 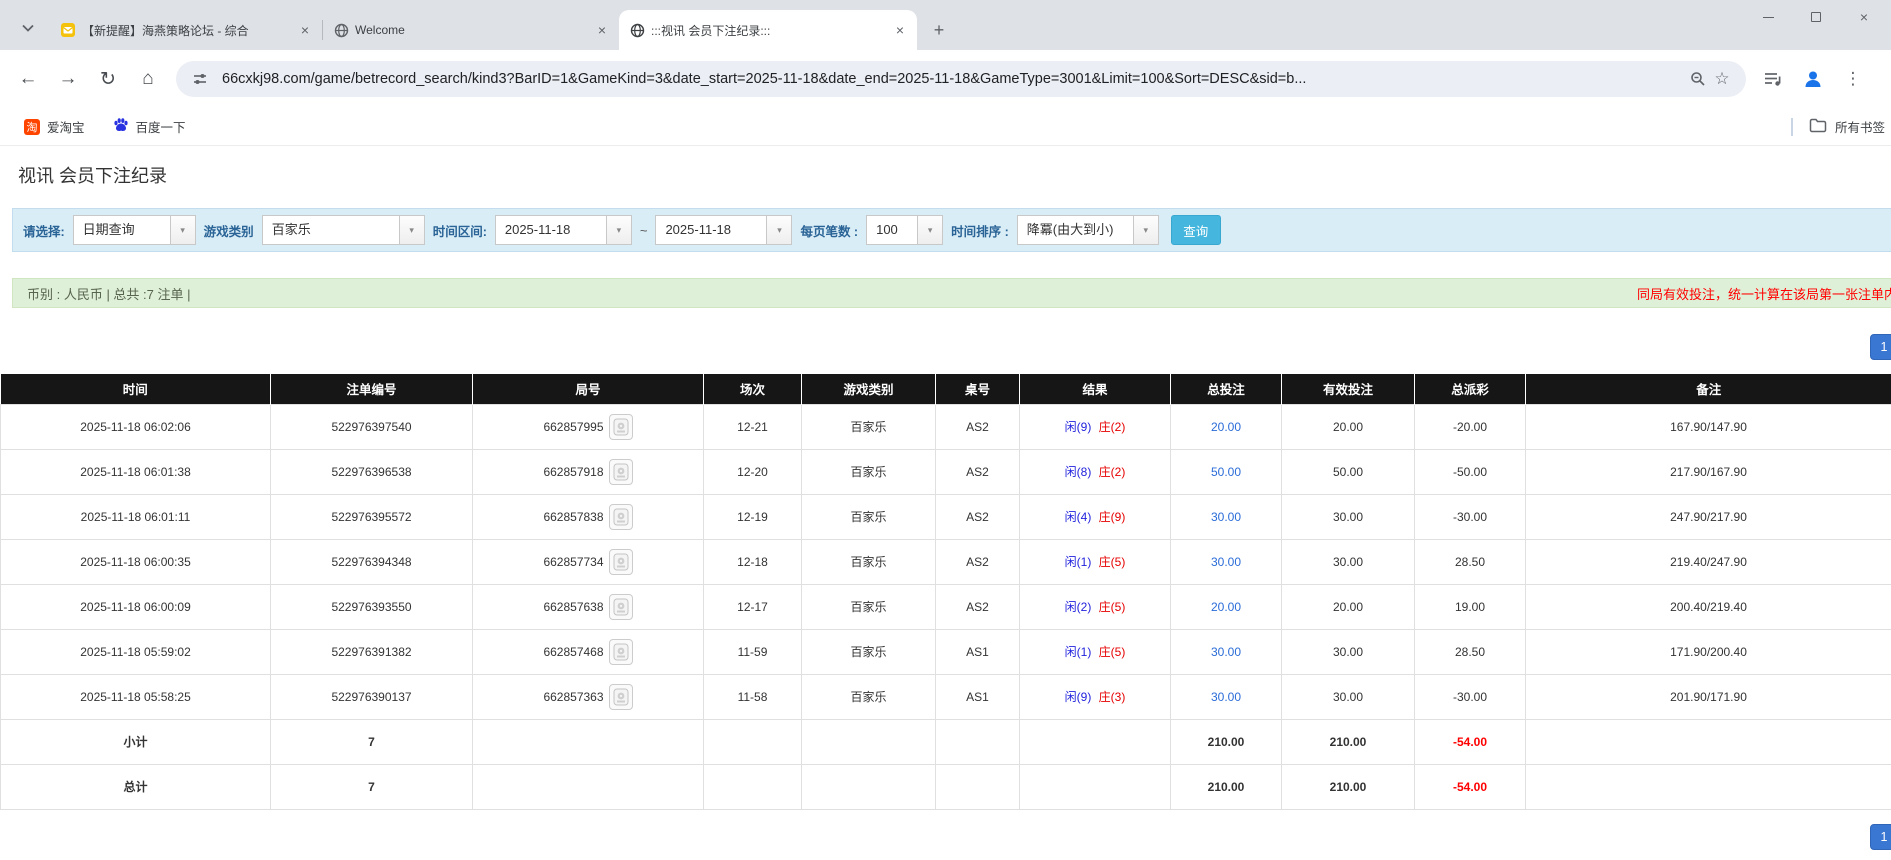 I want to click on profile-avatar-icon, so click(x=1813, y=79).